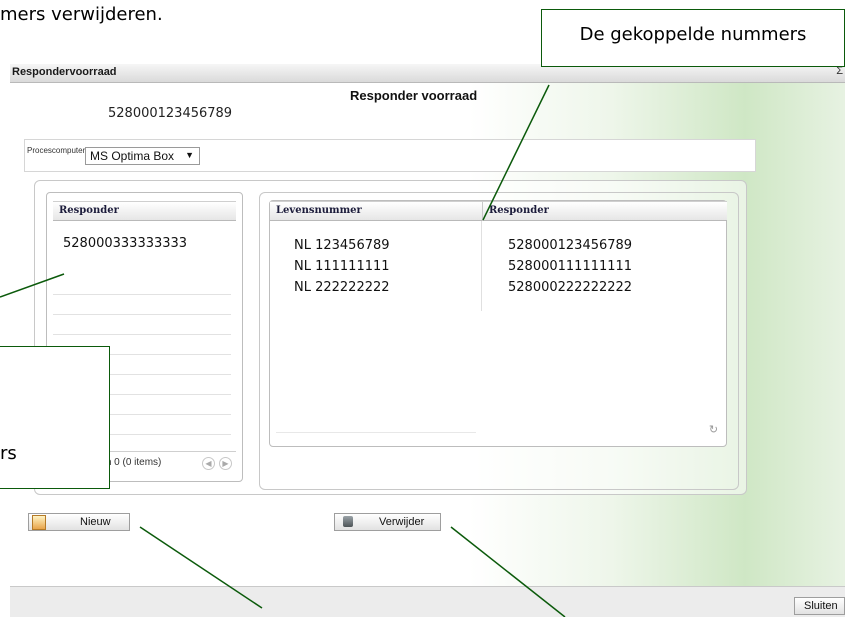  Describe the element at coordinates (55, 417) in the screenshot. I see `callout-left: rs` at that location.